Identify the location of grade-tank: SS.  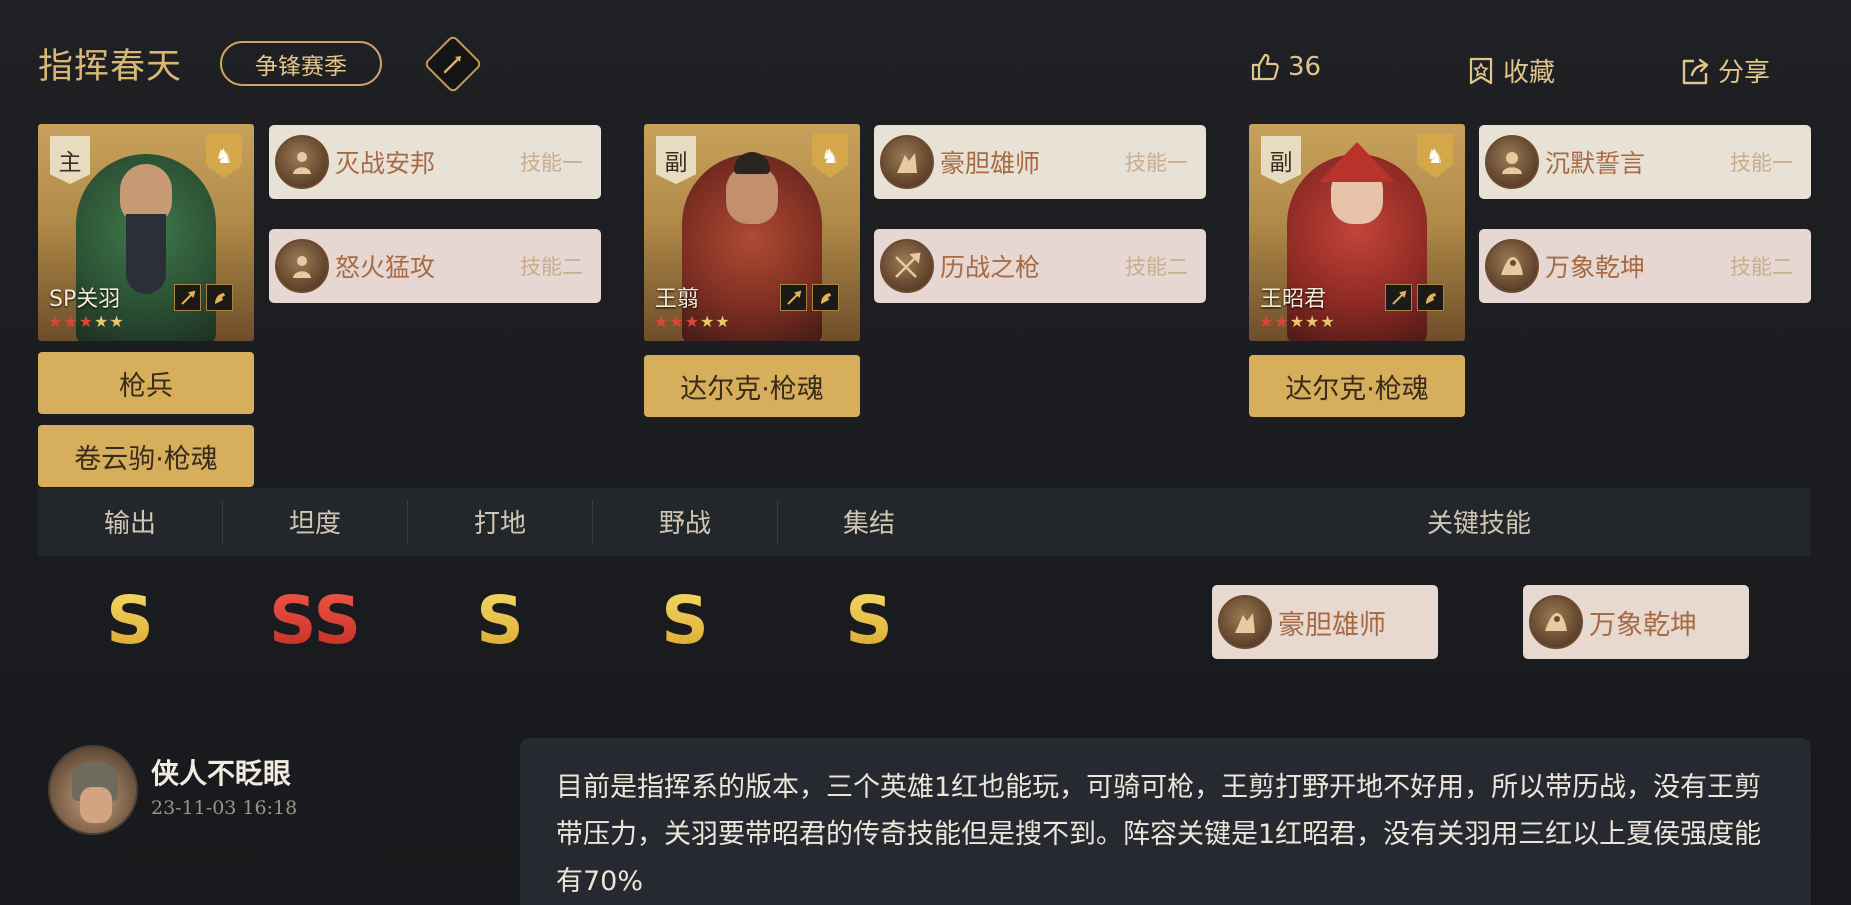
(315, 620).